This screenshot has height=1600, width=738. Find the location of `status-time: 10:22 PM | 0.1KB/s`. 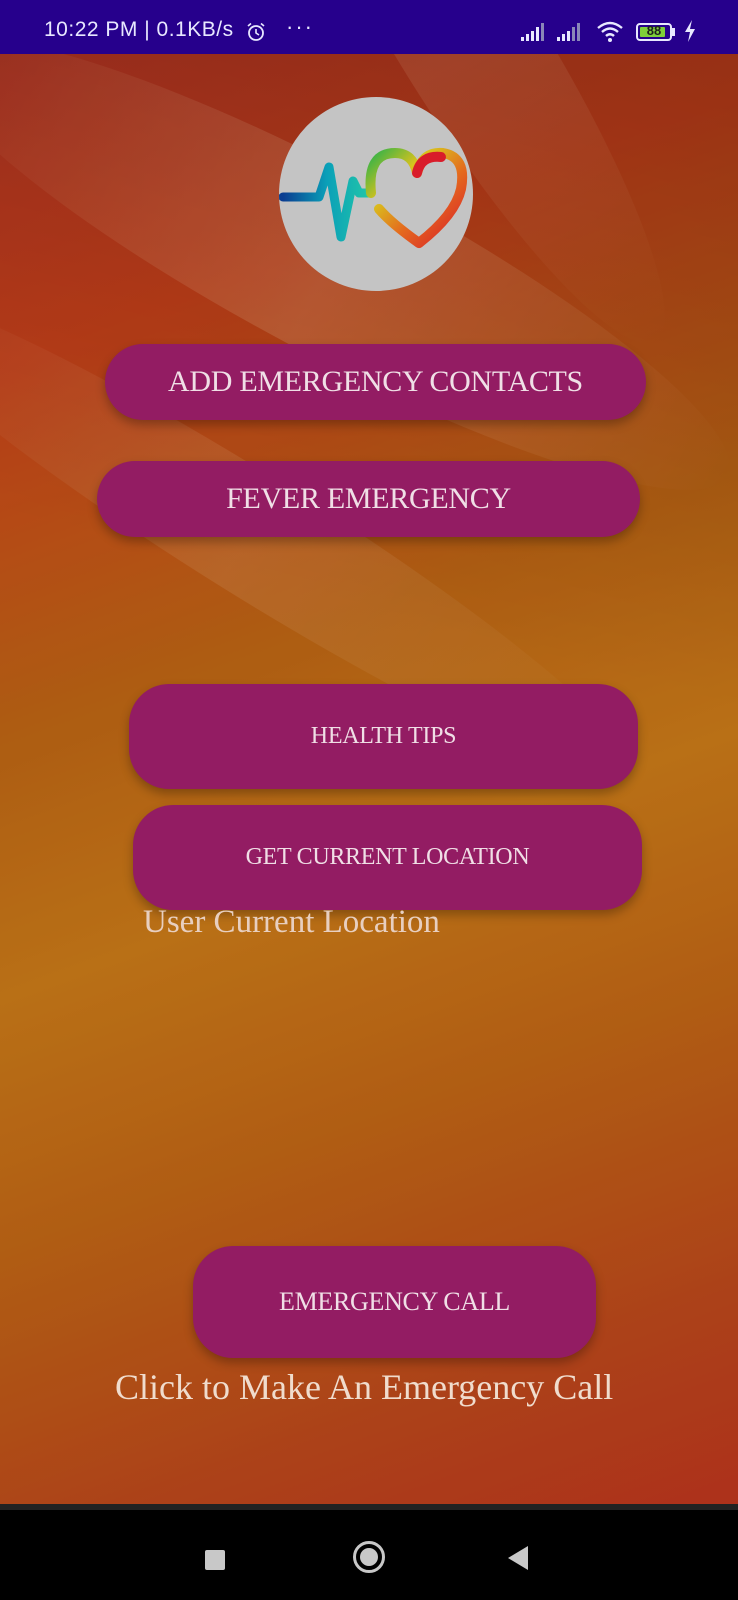

status-time: 10:22 PM | 0.1KB/s is located at coordinates (139, 30).